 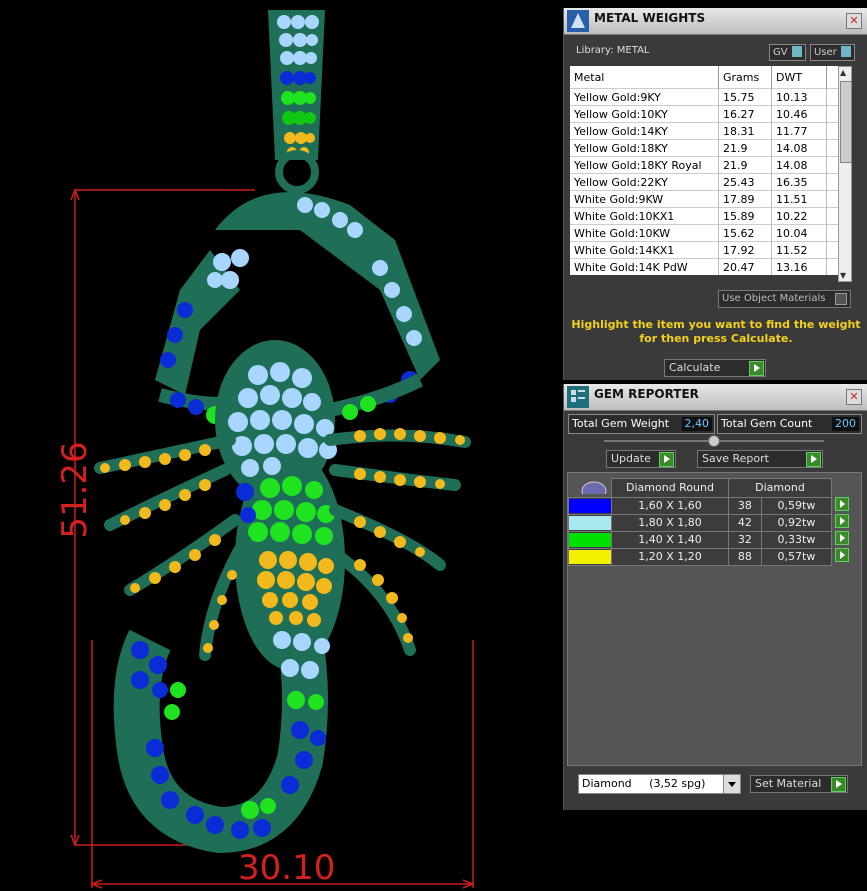 I want to click on calculate-button: Calculate, so click(x=715, y=368).